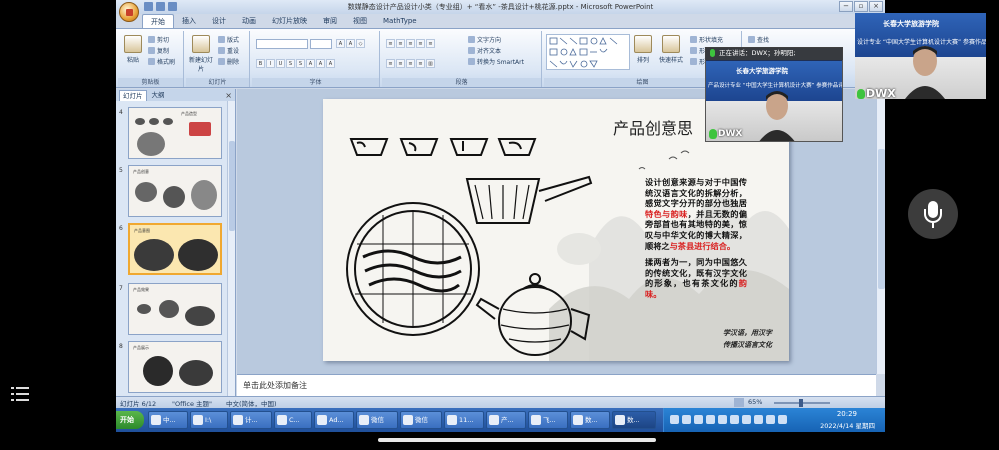 The height and width of the screenshot is (450, 999). Describe the element at coordinates (400, 21) in the screenshot. I see `tab-mathtype: MathType` at that location.